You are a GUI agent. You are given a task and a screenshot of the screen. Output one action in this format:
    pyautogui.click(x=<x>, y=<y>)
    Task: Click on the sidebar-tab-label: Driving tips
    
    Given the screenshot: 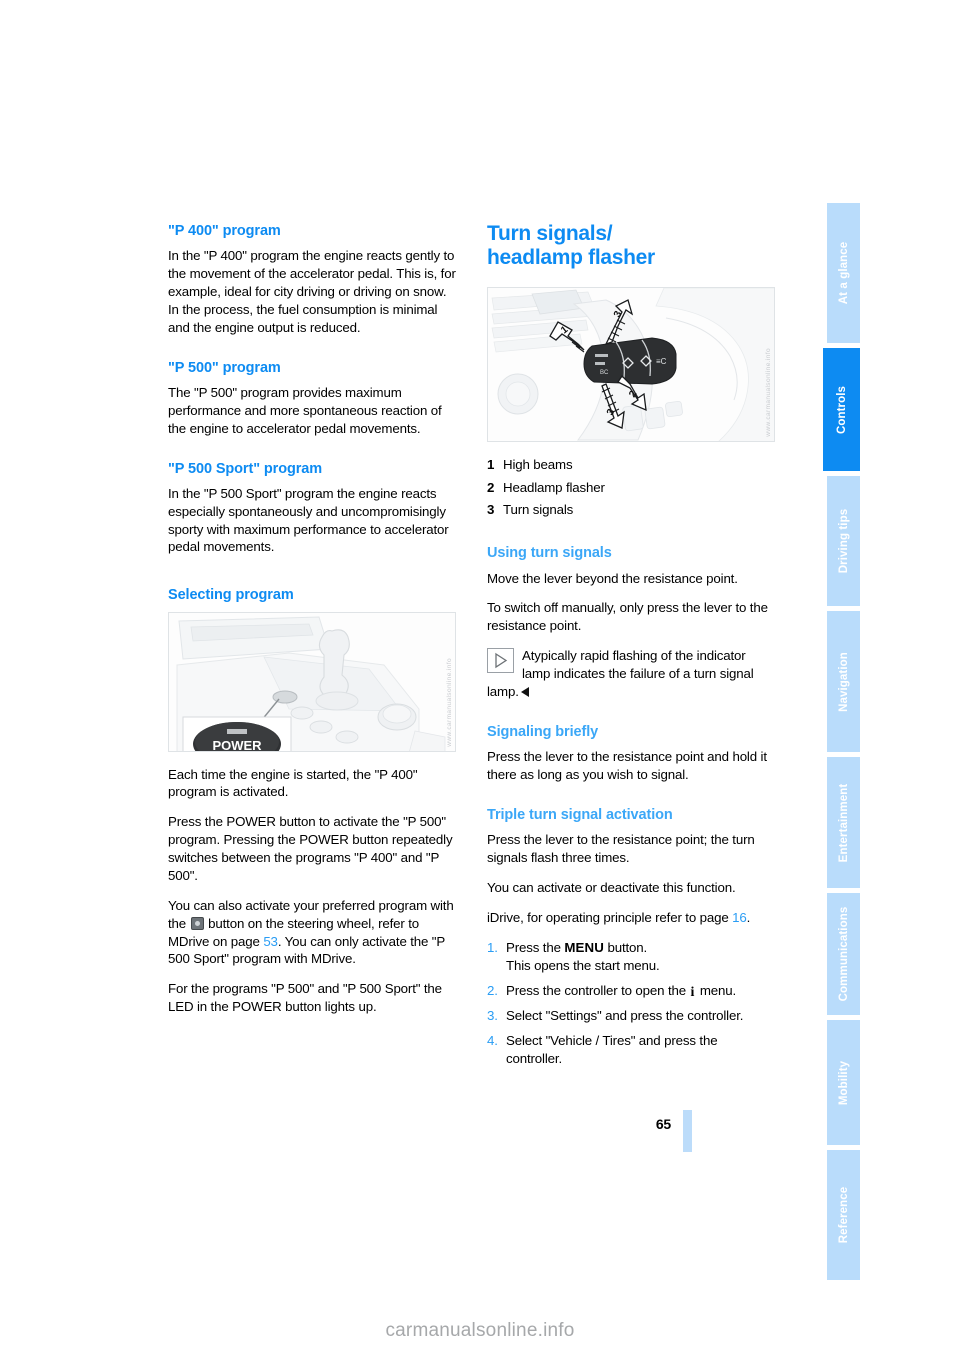 What is the action you would take?
    pyautogui.click(x=843, y=541)
    